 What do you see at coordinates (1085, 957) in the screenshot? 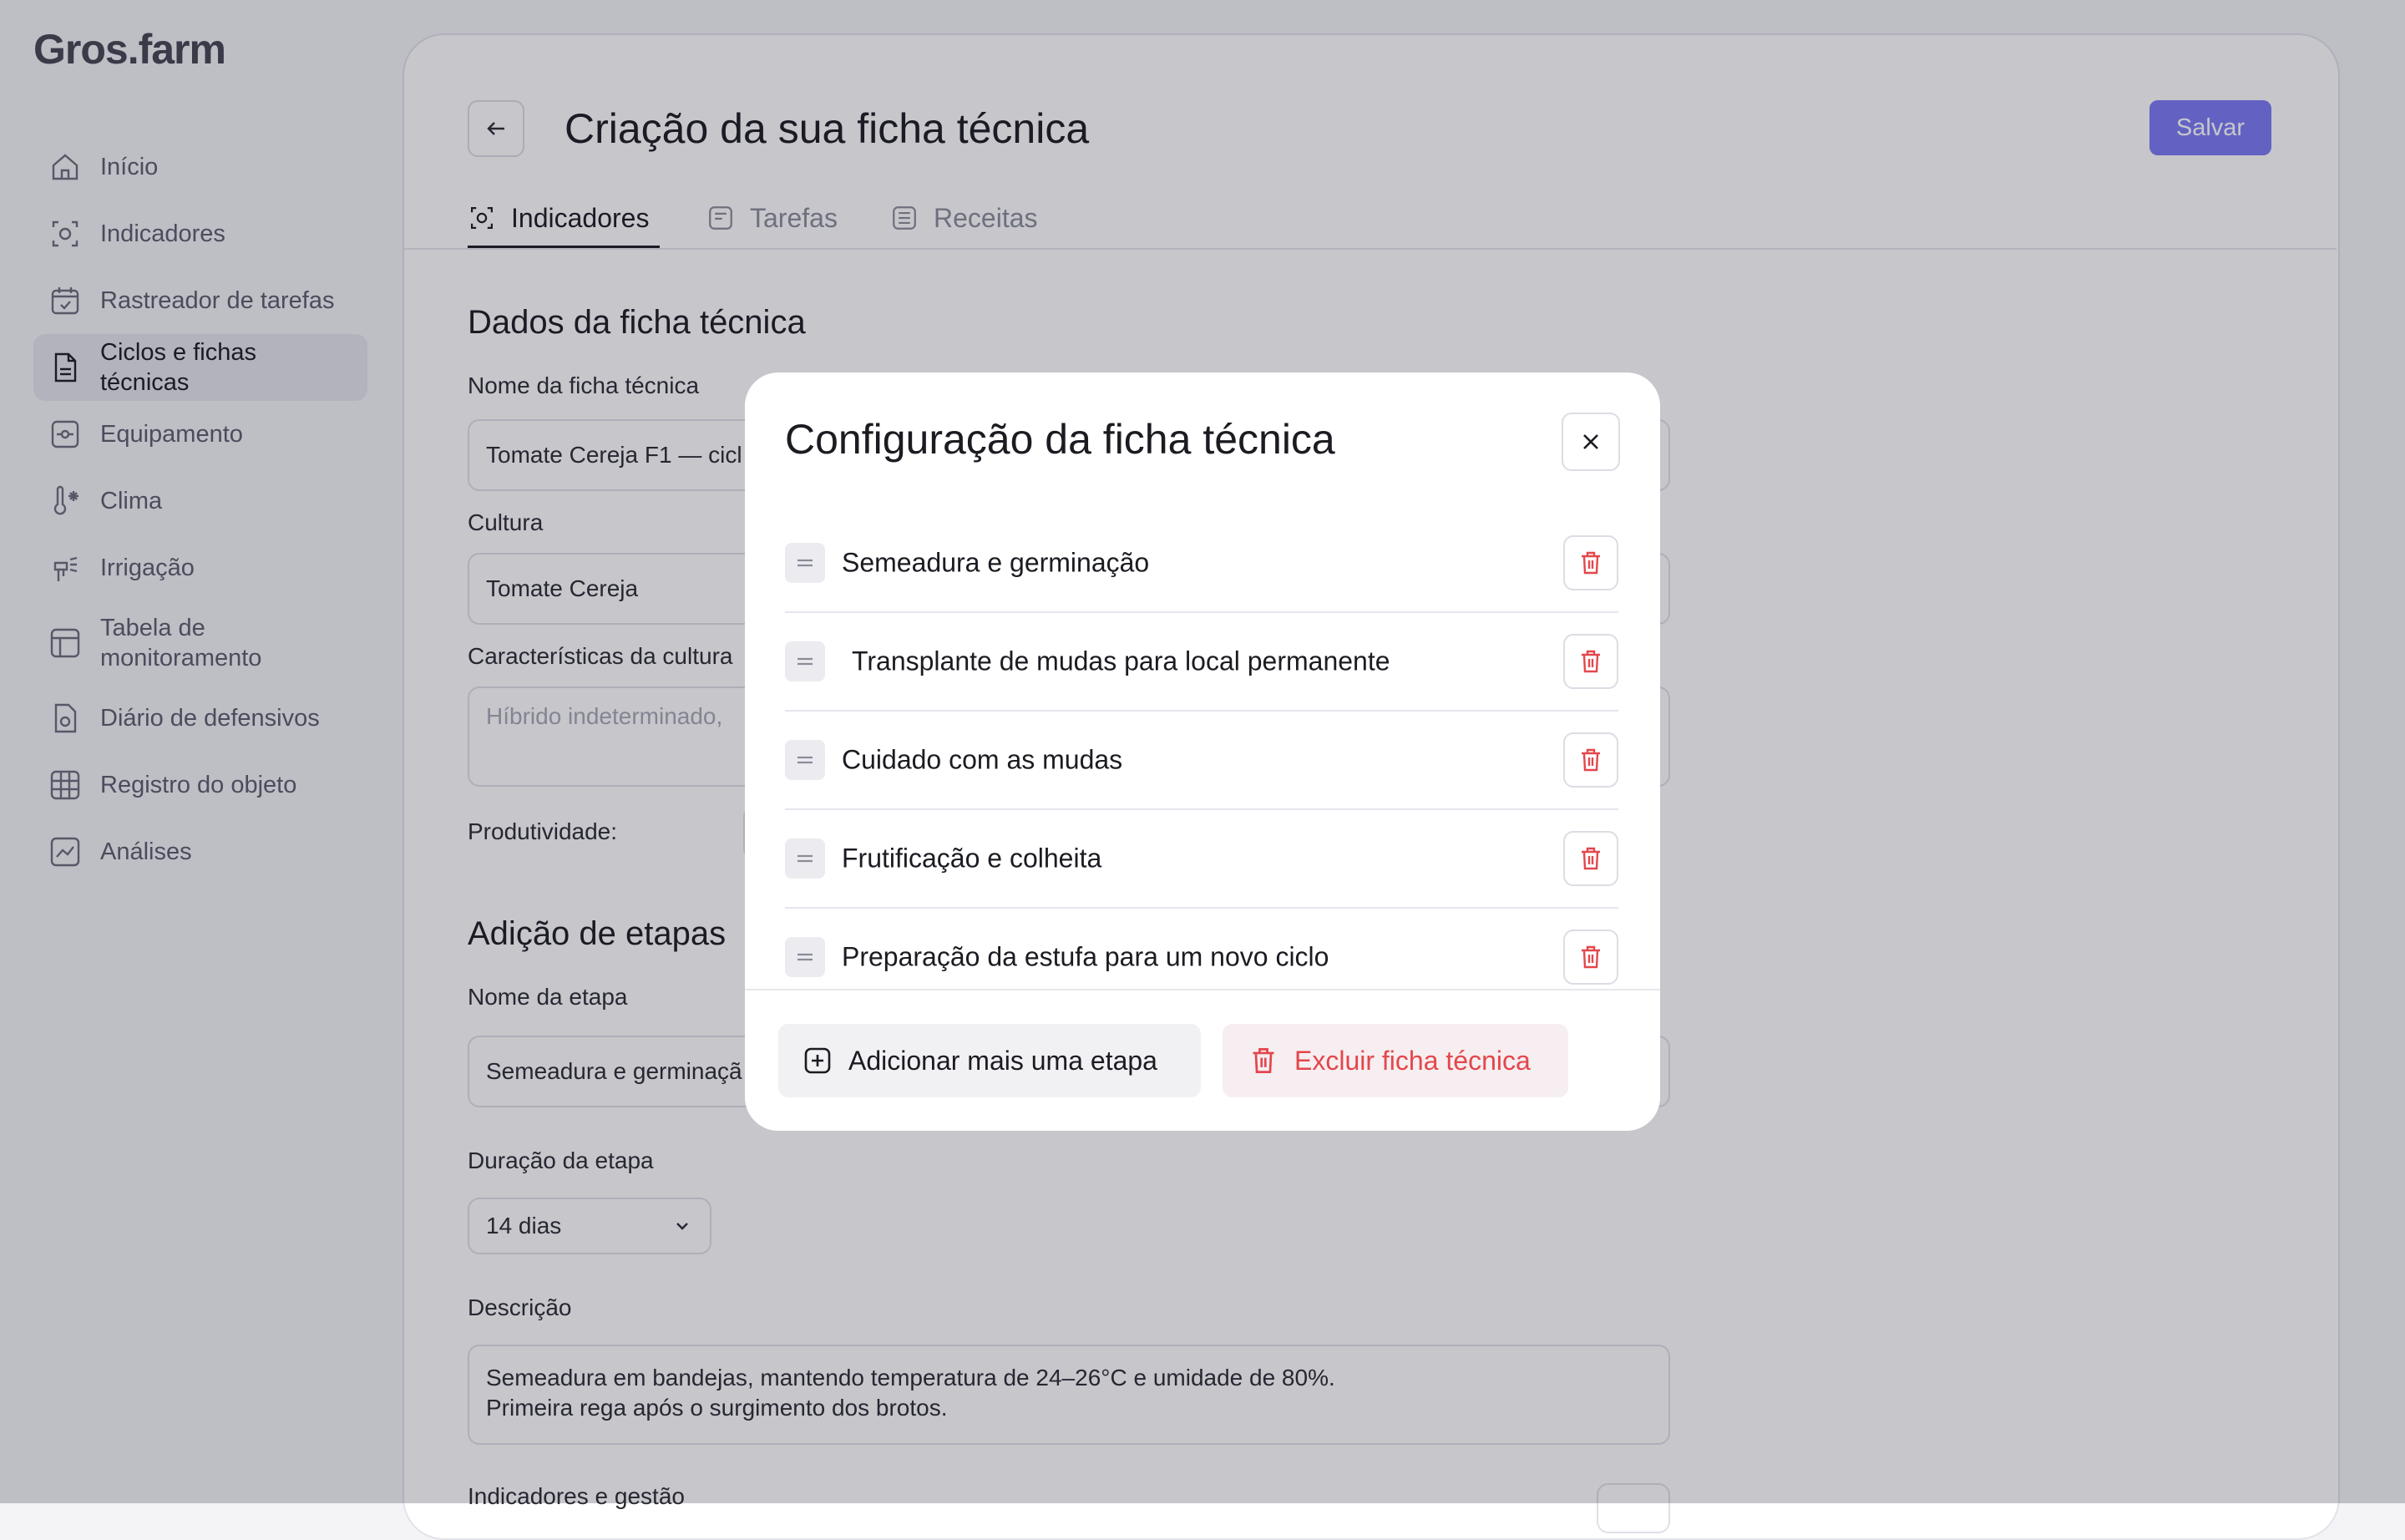
I see `step-label: Preparação da estufa para um novo ciclo` at bounding box center [1085, 957].